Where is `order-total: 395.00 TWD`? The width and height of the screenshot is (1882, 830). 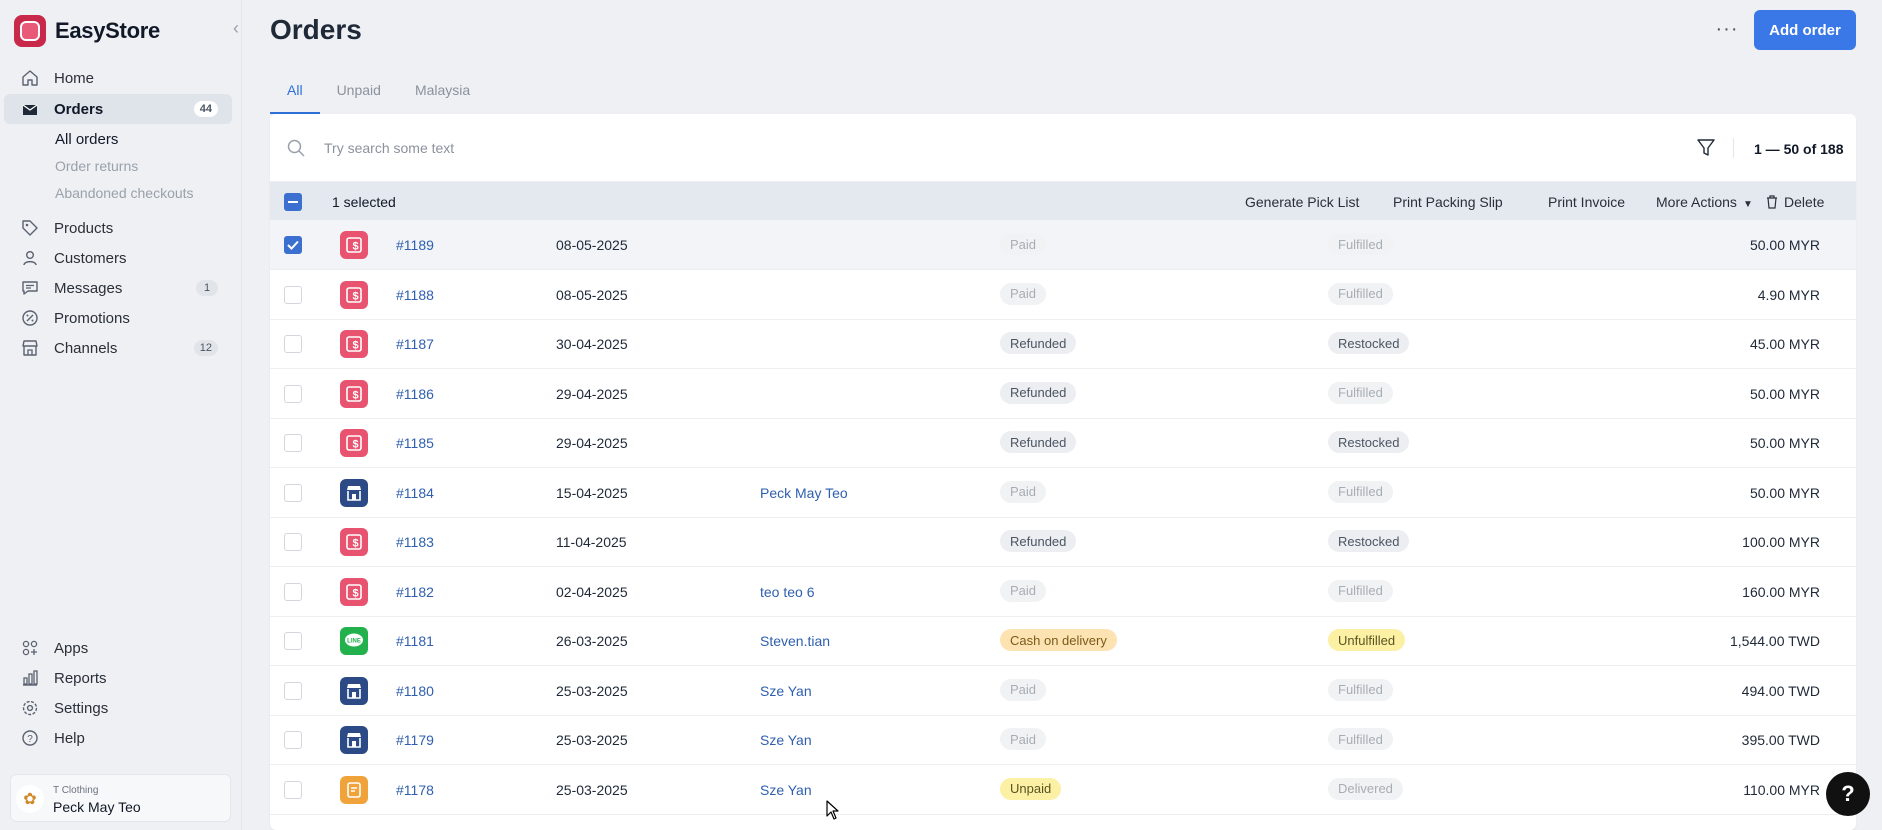
order-total: 395.00 TWD is located at coordinates (1780, 740).